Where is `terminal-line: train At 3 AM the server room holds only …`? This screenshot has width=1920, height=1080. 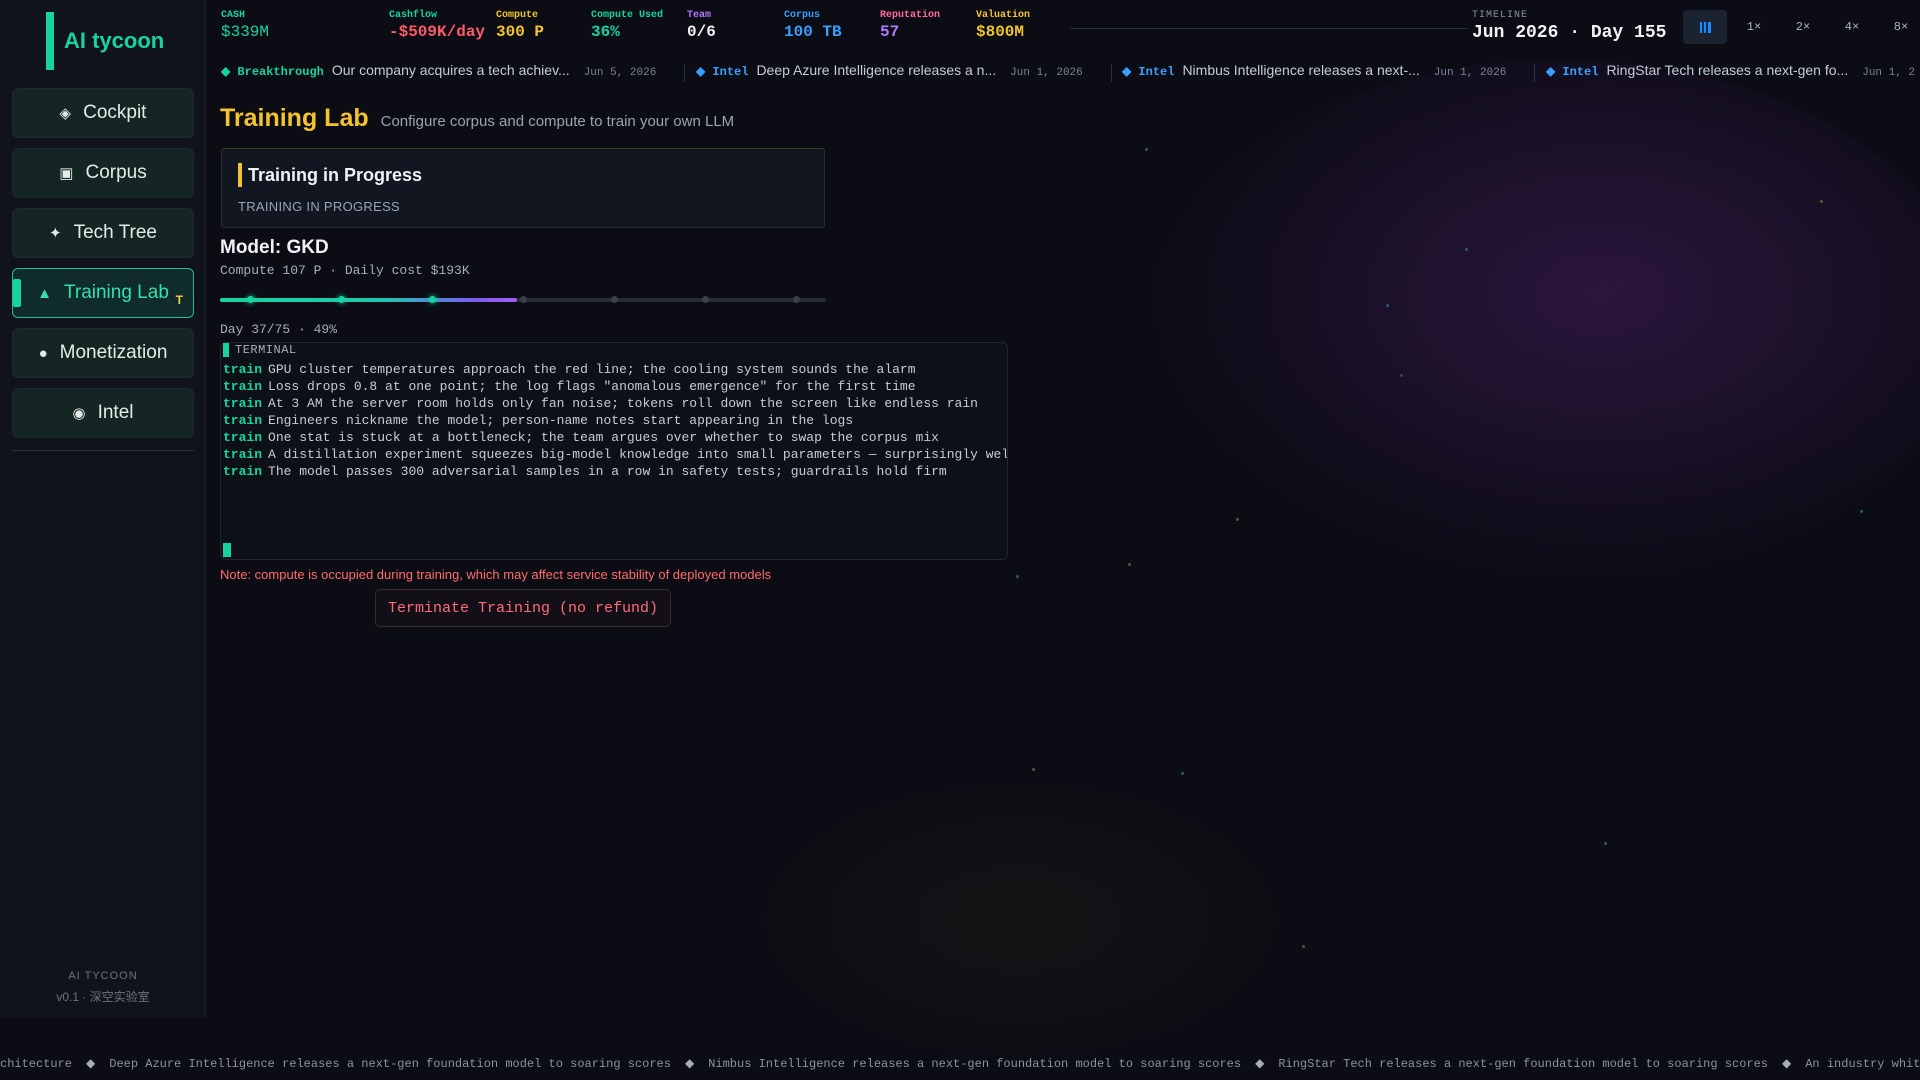
terminal-line: train At 3 AM the server room holds only … is located at coordinates (615, 403).